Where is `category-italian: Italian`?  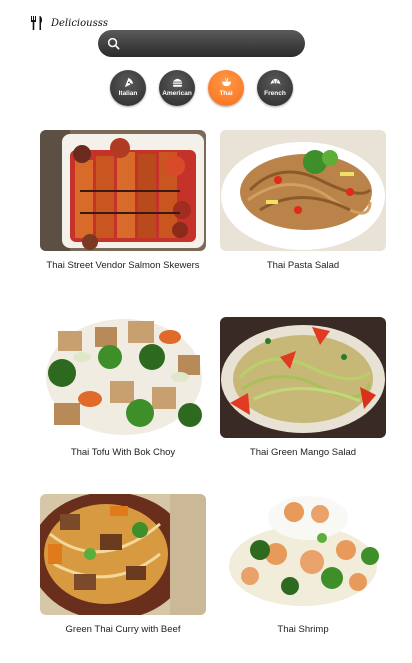
category-italian: Italian is located at coordinates (128, 88).